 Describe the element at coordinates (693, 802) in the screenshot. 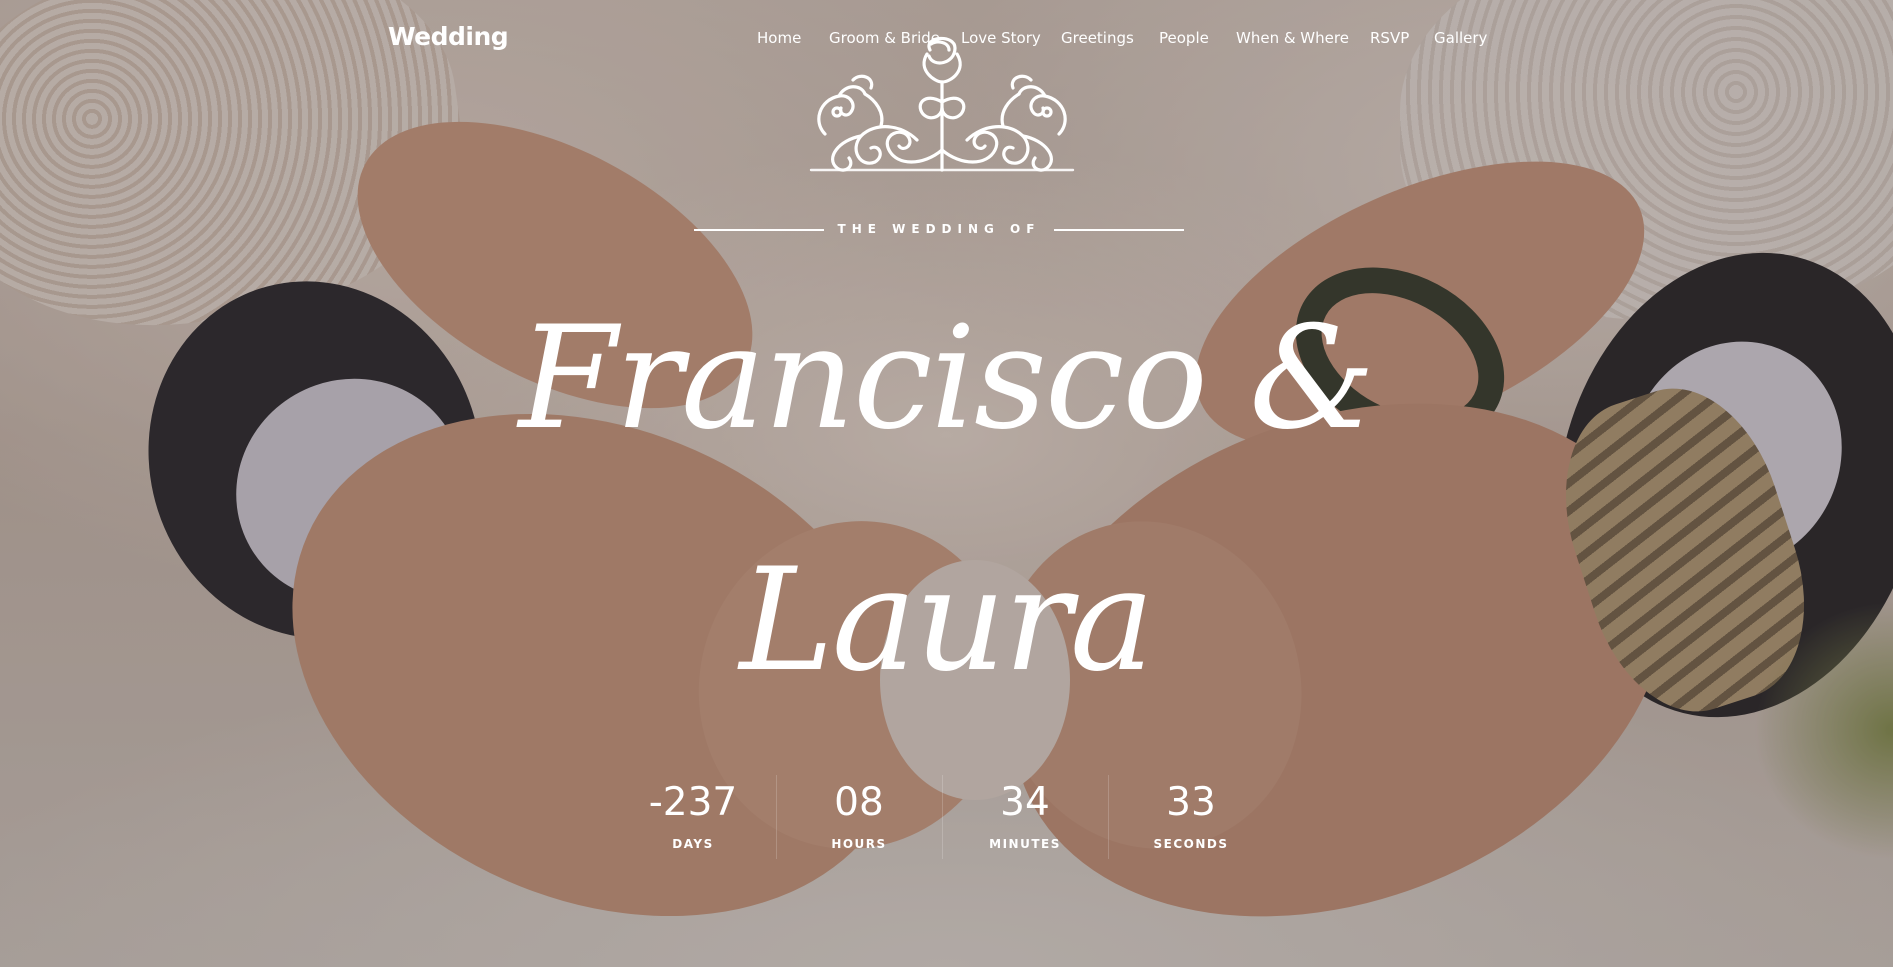

I see `countdown-days-value: -237` at that location.